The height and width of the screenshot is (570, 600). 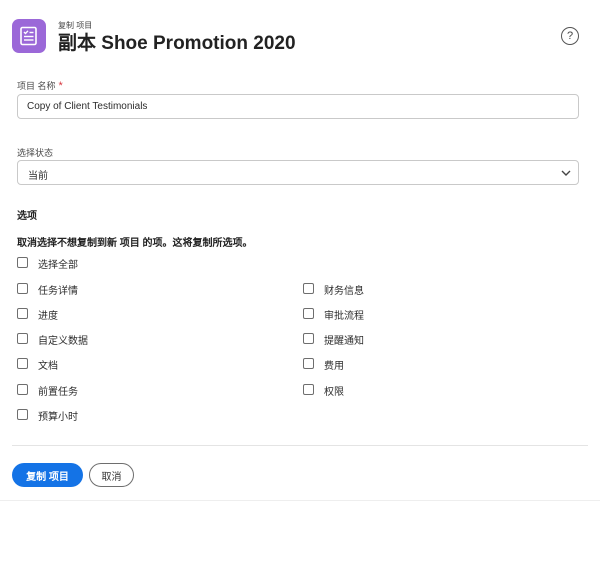 What do you see at coordinates (334, 366) in the screenshot?
I see `checkbox-label: 费用` at bounding box center [334, 366].